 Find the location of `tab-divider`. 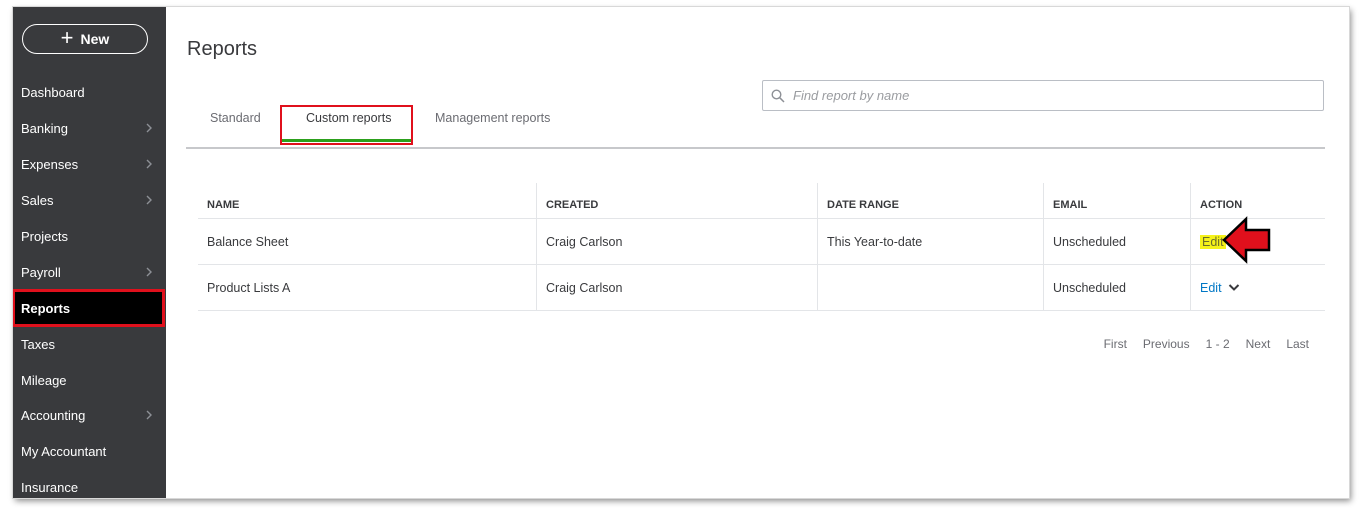

tab-divider is located at coordinates (755, 148).